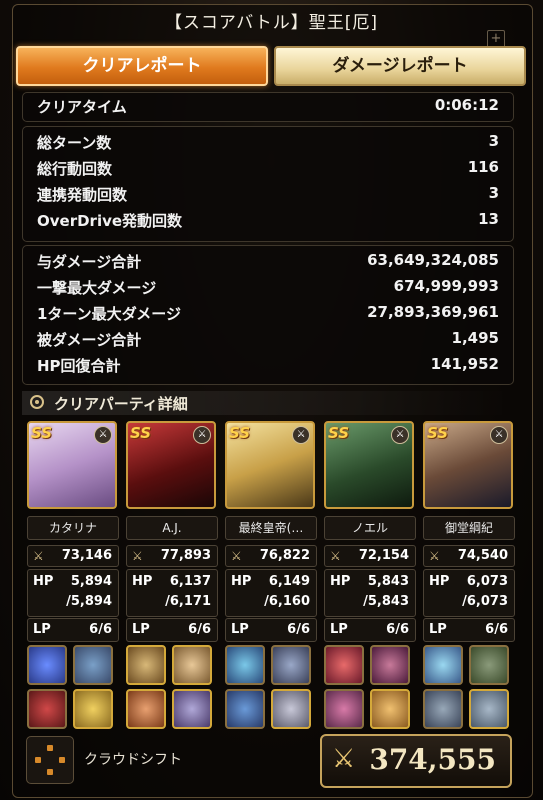  What do you see at coordinates (185, 555) in the screenshot?
I see `power-value: 77,893` at bounding box center [185, 555].